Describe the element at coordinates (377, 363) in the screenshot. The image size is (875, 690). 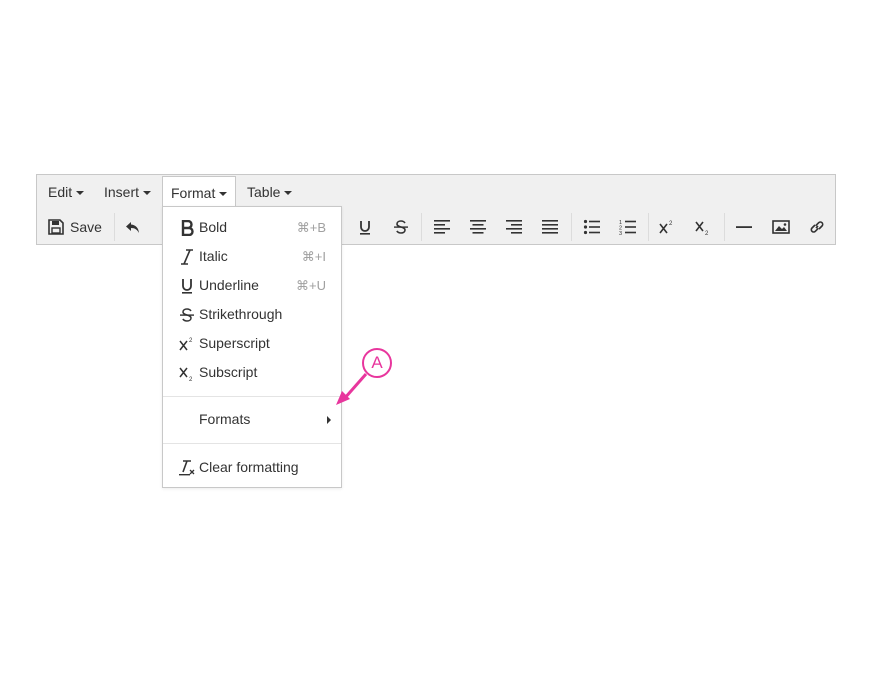
I see `annotation-marker: A` at that location.